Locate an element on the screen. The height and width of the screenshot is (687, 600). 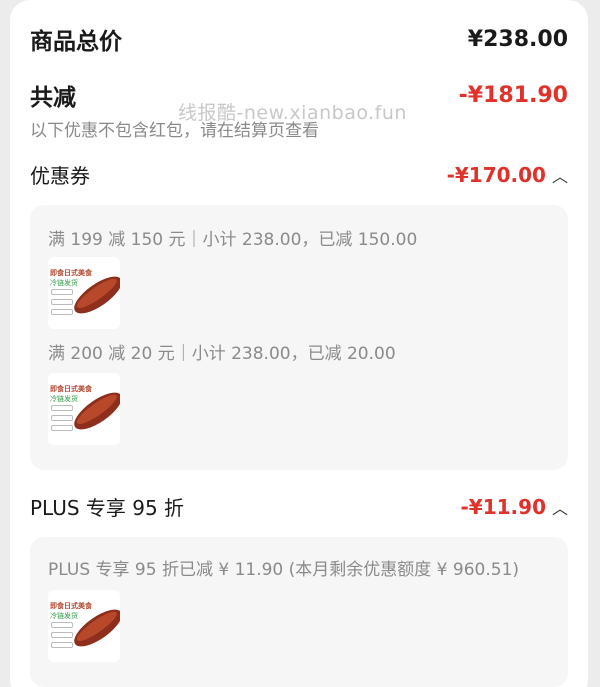
plus-amount: -¥11.90 is located at coordinates (503, 506).